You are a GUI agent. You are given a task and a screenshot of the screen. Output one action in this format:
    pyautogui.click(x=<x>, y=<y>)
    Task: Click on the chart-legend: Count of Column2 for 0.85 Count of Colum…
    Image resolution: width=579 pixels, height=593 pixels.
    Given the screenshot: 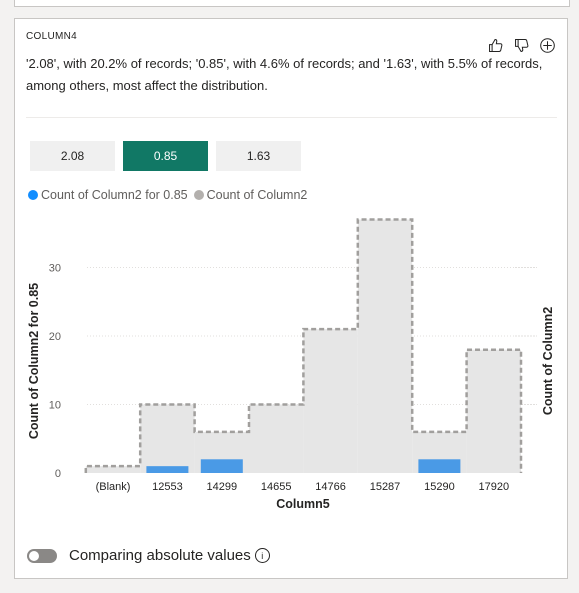 What is the action you would take?
    pyautogui.click(x=170, y=195)
    